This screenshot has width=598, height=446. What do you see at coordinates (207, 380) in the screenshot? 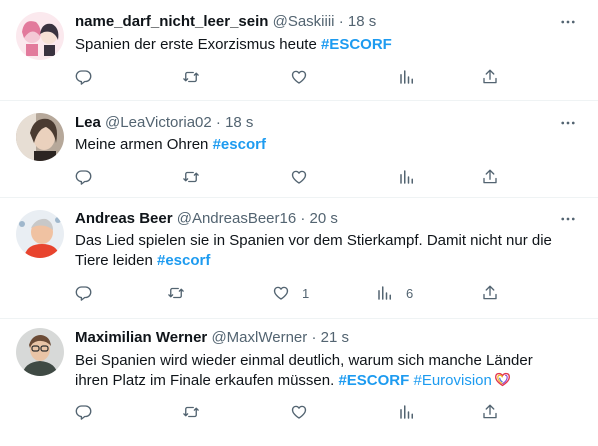
I see `tweet-text-plain: ihren Platz im Finale erkaufen müssen.` at bounding box center [207, 380].